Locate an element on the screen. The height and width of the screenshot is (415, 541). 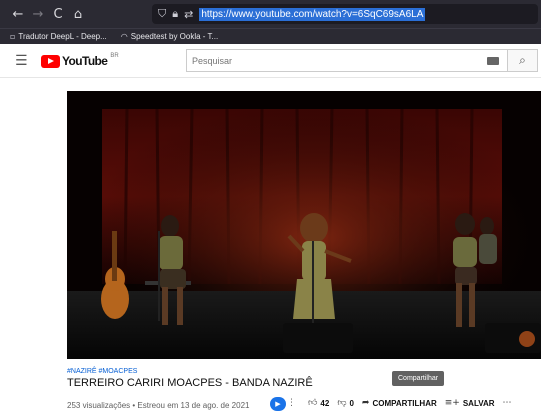
search-box is located at coordinates (347, 60).